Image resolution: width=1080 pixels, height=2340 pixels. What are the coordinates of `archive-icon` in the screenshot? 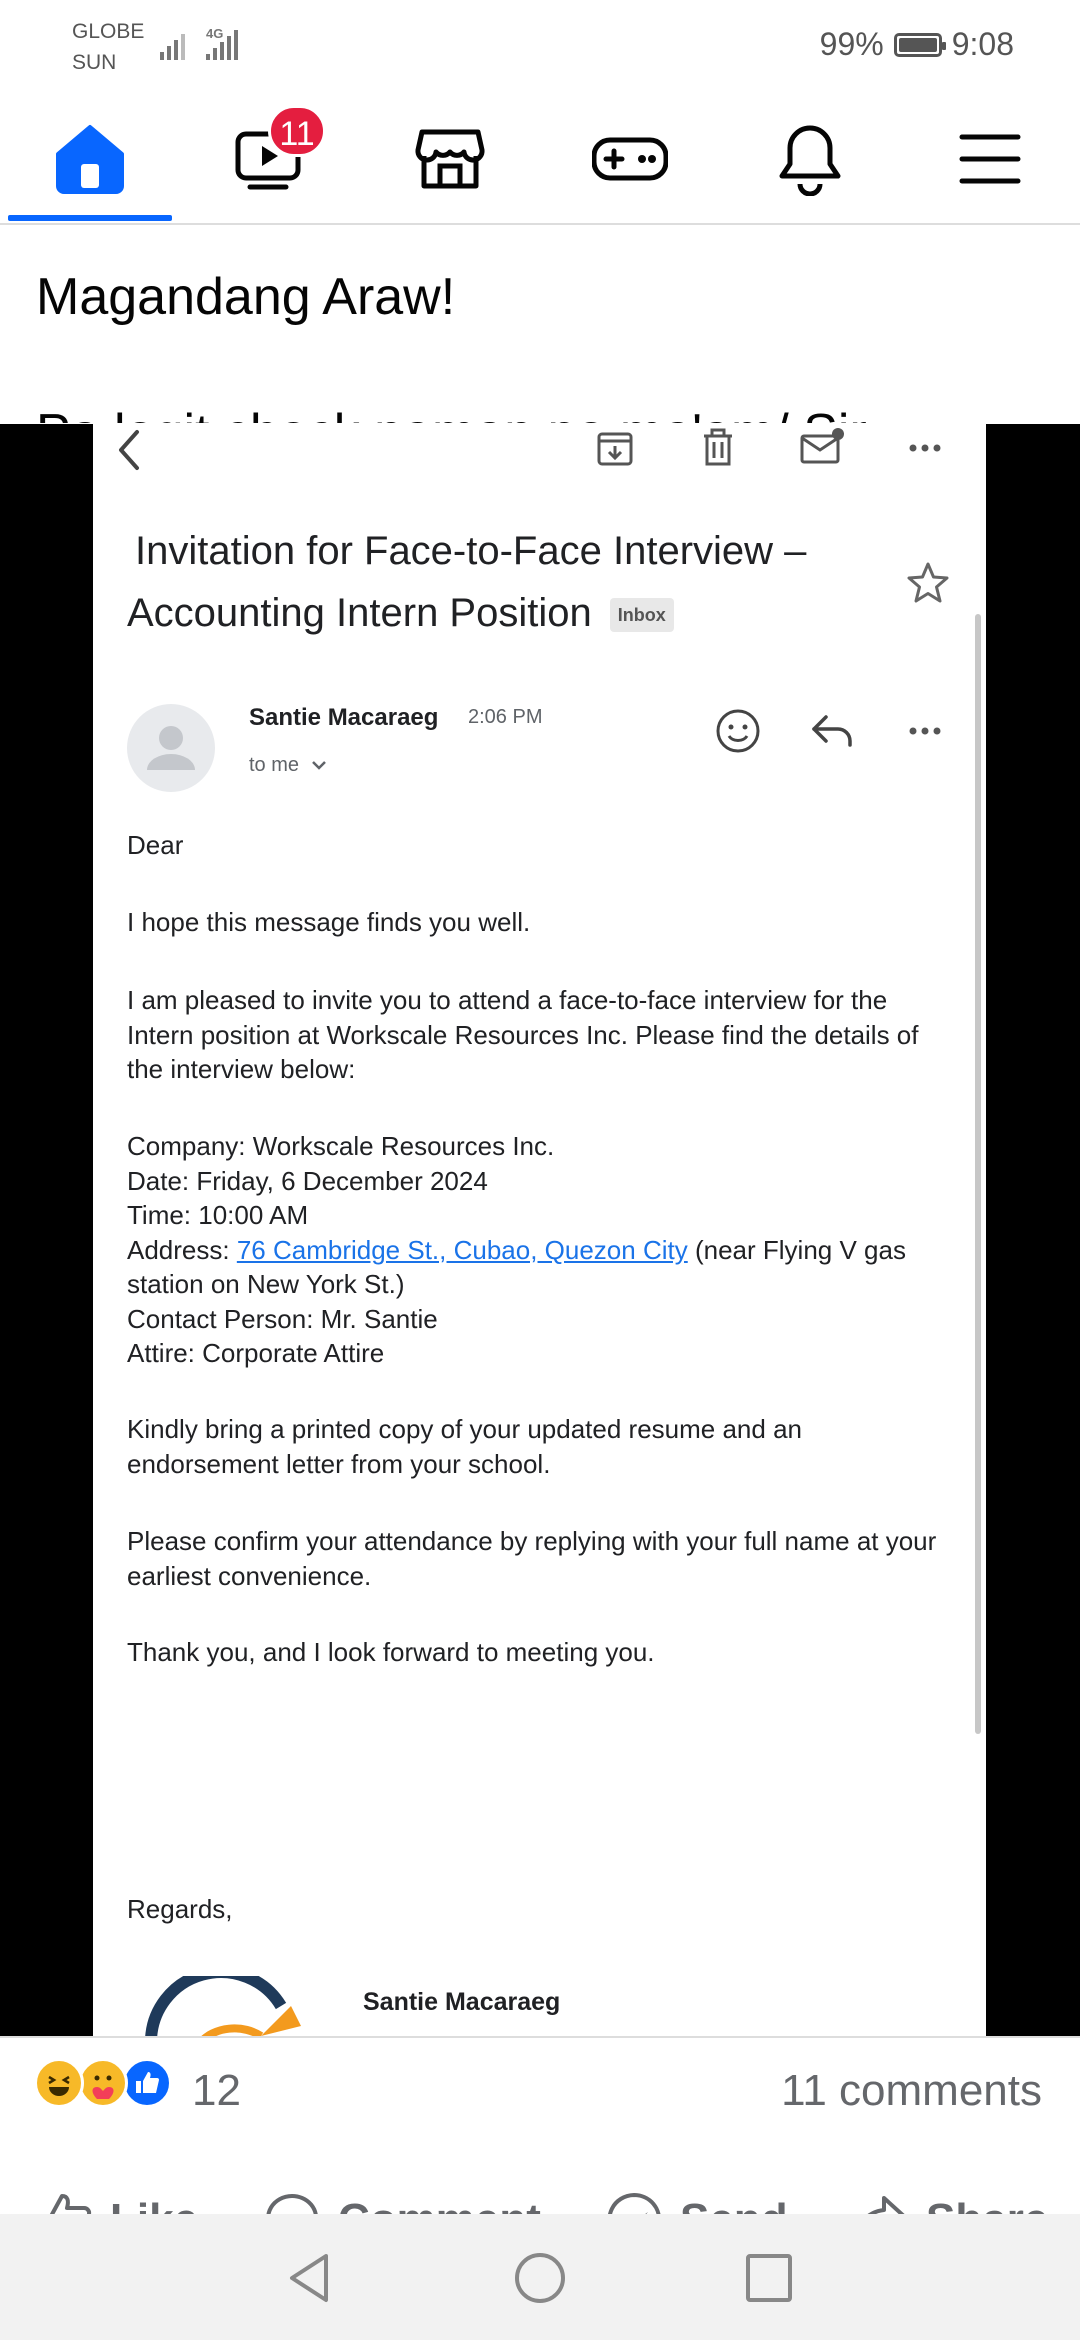 It's located at (615, 449).